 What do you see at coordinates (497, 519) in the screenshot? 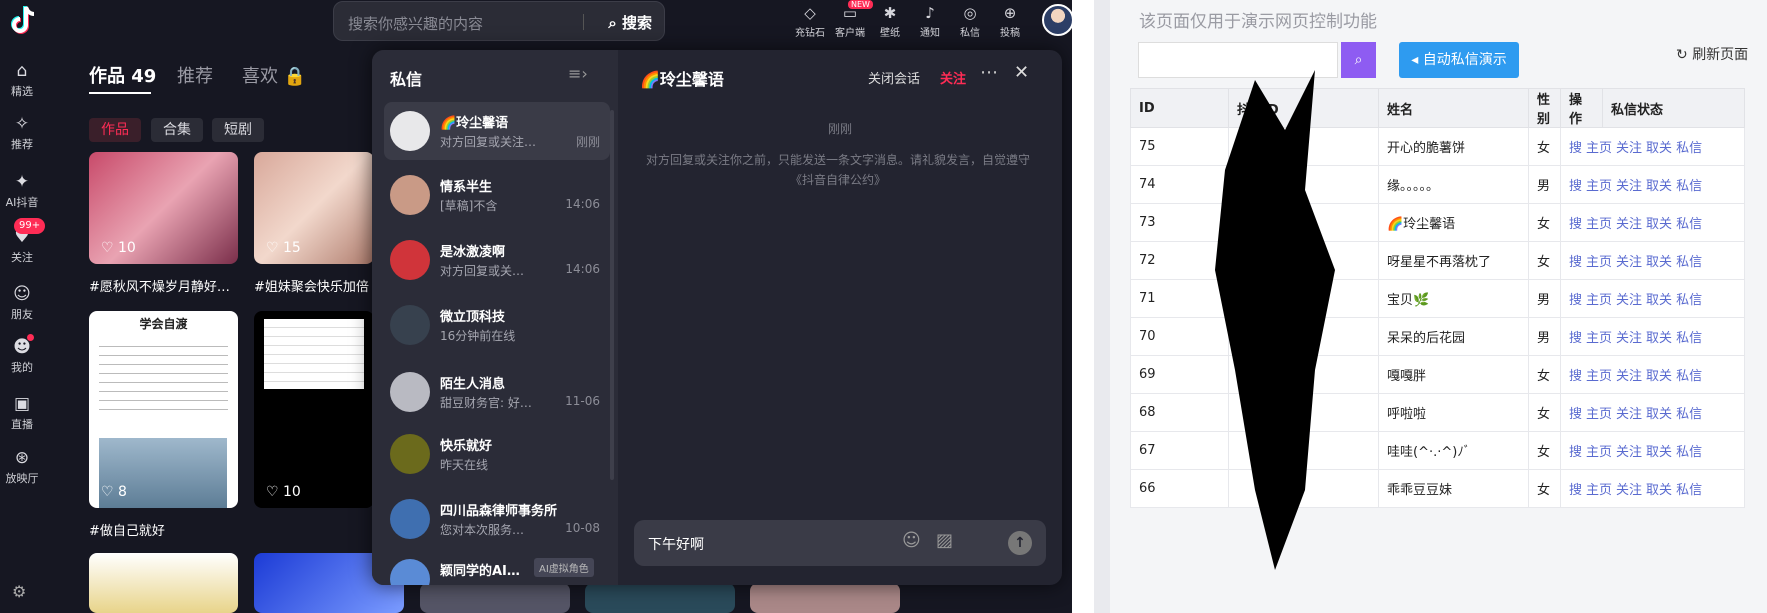
I see `conversation-item: 四川品森律师事务所 您对本次服务… 10-08` at bounding box center [497, 519].